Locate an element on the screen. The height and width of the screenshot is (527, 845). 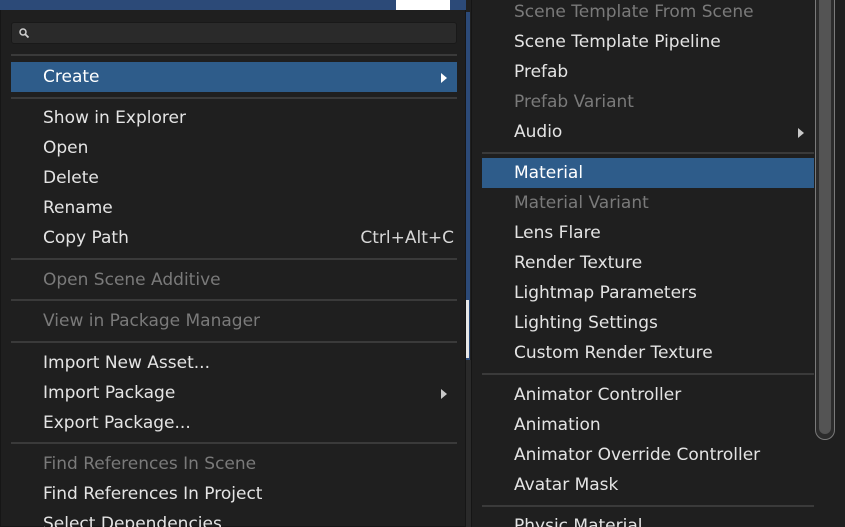
menu-item-label: Open is located at coordinates (66, 148).